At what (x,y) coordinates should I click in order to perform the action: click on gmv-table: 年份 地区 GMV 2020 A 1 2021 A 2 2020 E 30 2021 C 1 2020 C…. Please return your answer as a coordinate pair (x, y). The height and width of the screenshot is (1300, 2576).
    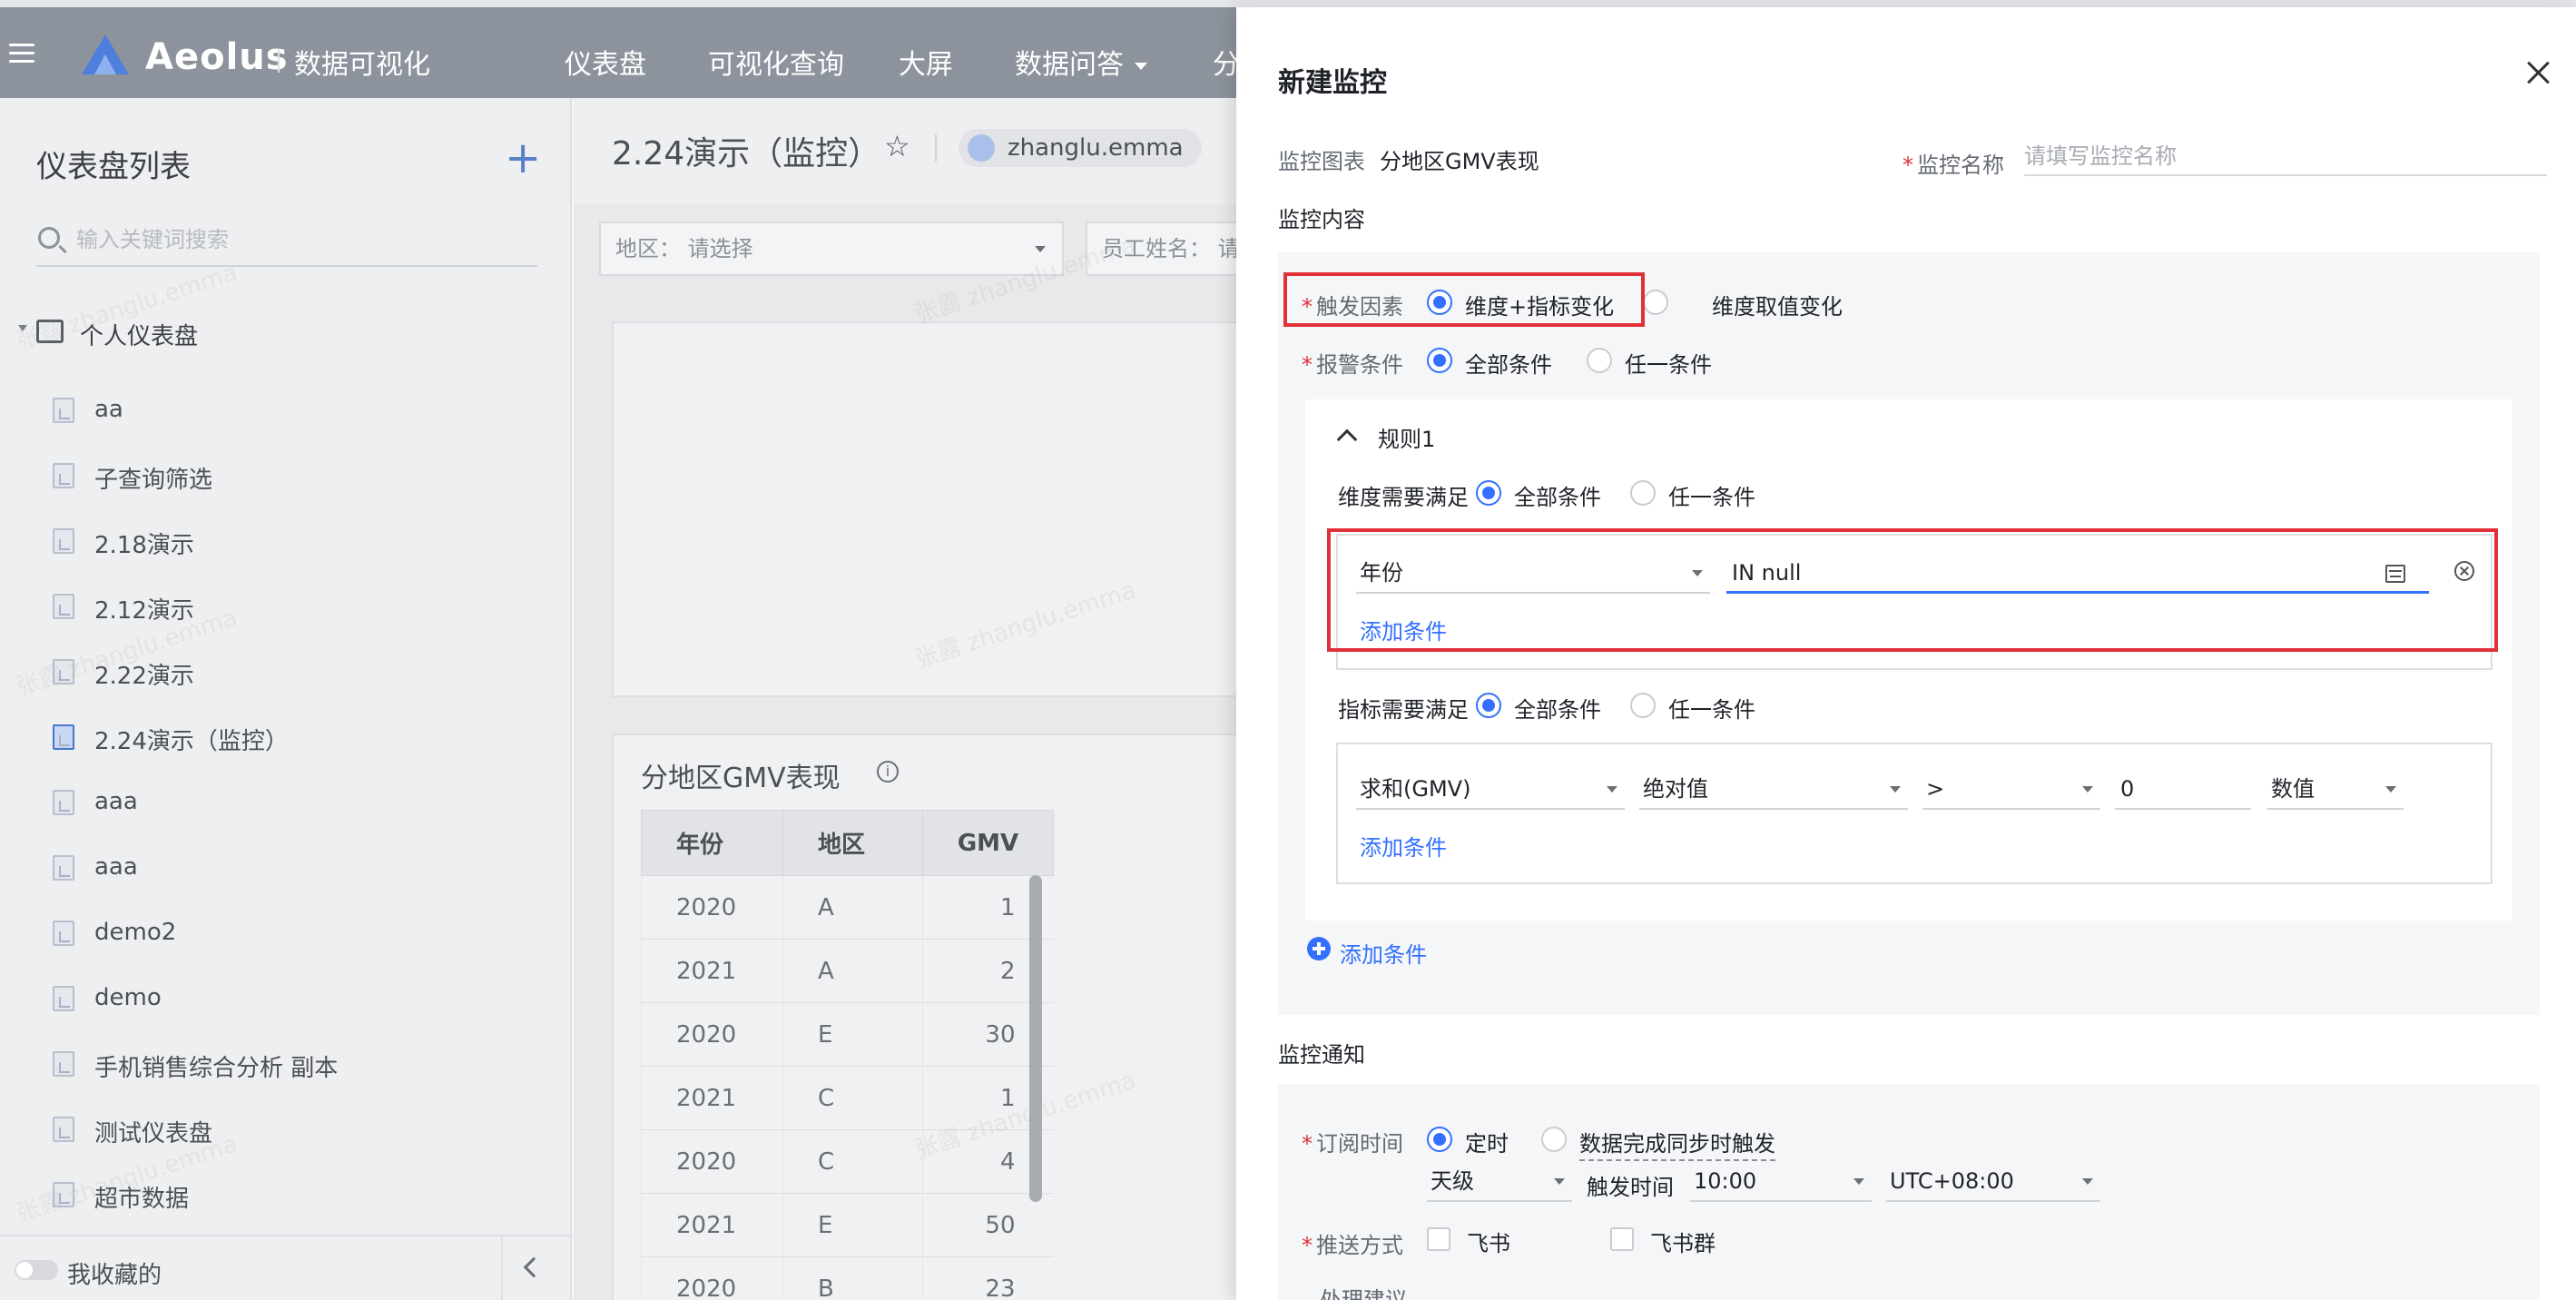
    Looking at the image, I should click on (847, 1055).